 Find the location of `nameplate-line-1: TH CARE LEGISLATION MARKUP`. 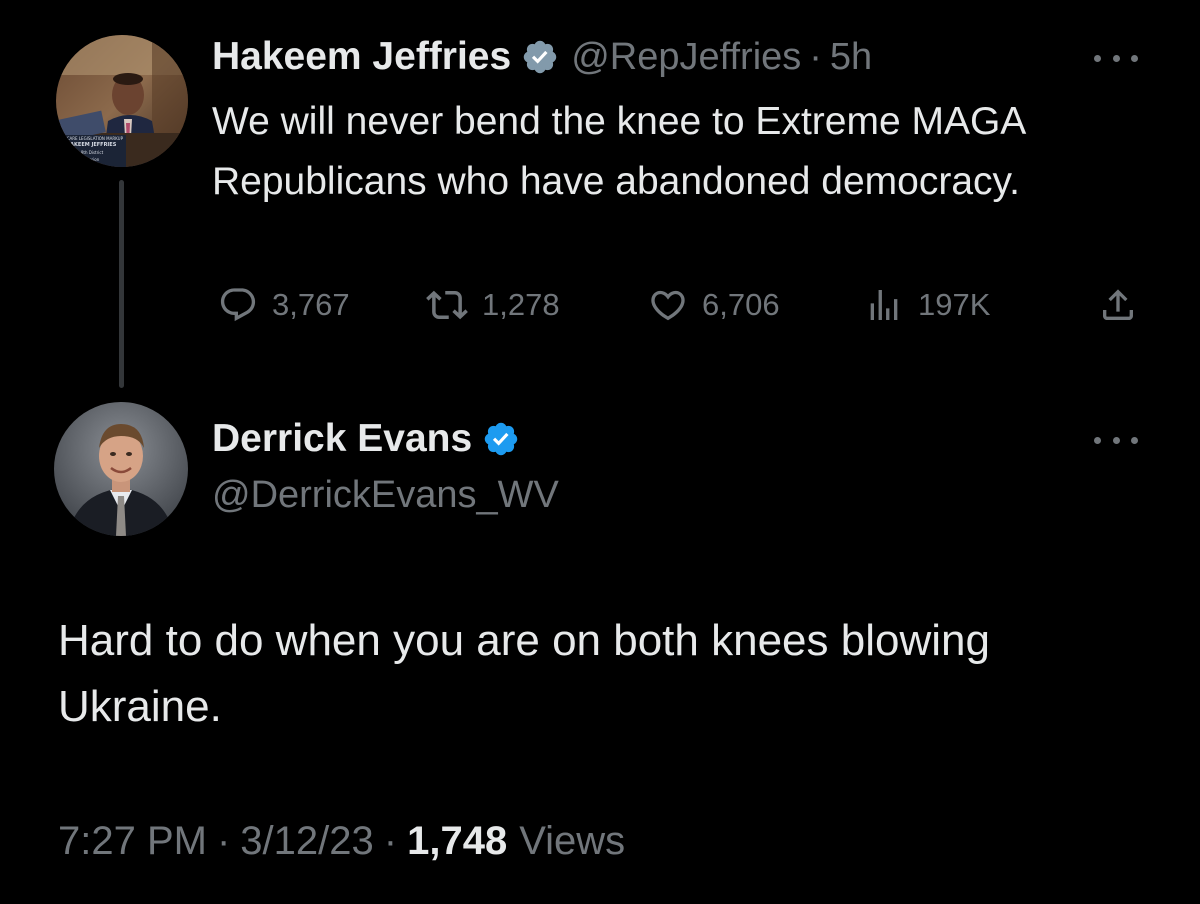

nameplate-line-1: TH CARE LEGISLATION MARKUP is located at coordinates (92, 138).